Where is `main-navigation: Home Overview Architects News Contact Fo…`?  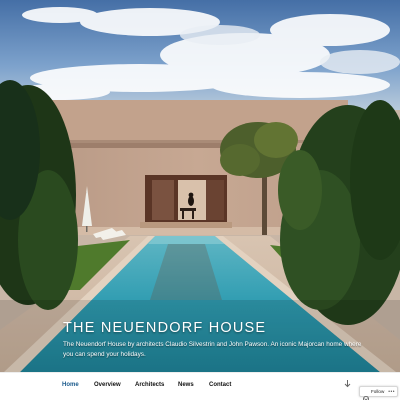 main-navigation: Home Overview Architects News Contact Fo… is located at coordinates (200, 386).